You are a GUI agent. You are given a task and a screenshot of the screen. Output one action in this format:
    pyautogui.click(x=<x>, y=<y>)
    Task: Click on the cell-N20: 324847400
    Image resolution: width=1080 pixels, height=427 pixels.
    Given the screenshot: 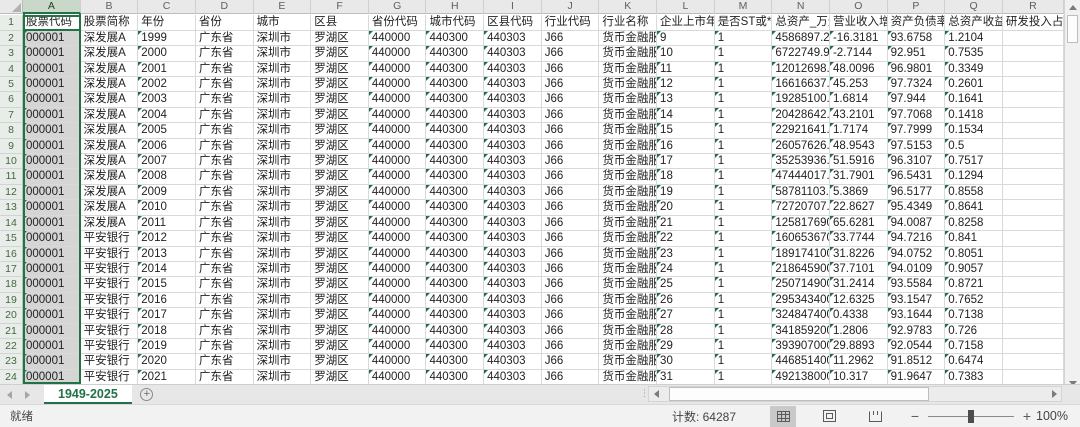 What is the action you would take?
    pyautogui.click(x=801, y=316)
    